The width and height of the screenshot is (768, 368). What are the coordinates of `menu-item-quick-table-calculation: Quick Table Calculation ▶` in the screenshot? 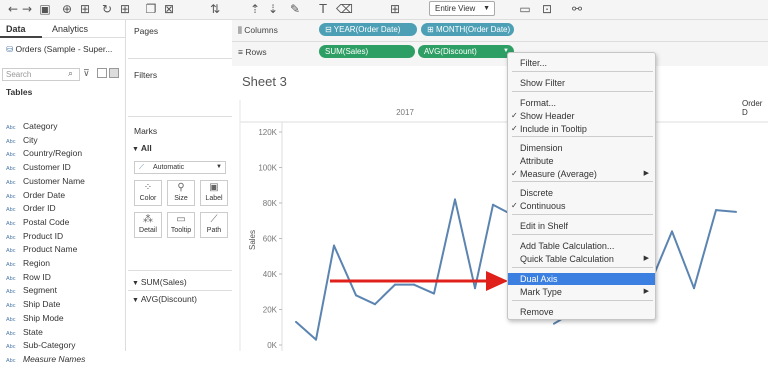 It's located at (581, 259).